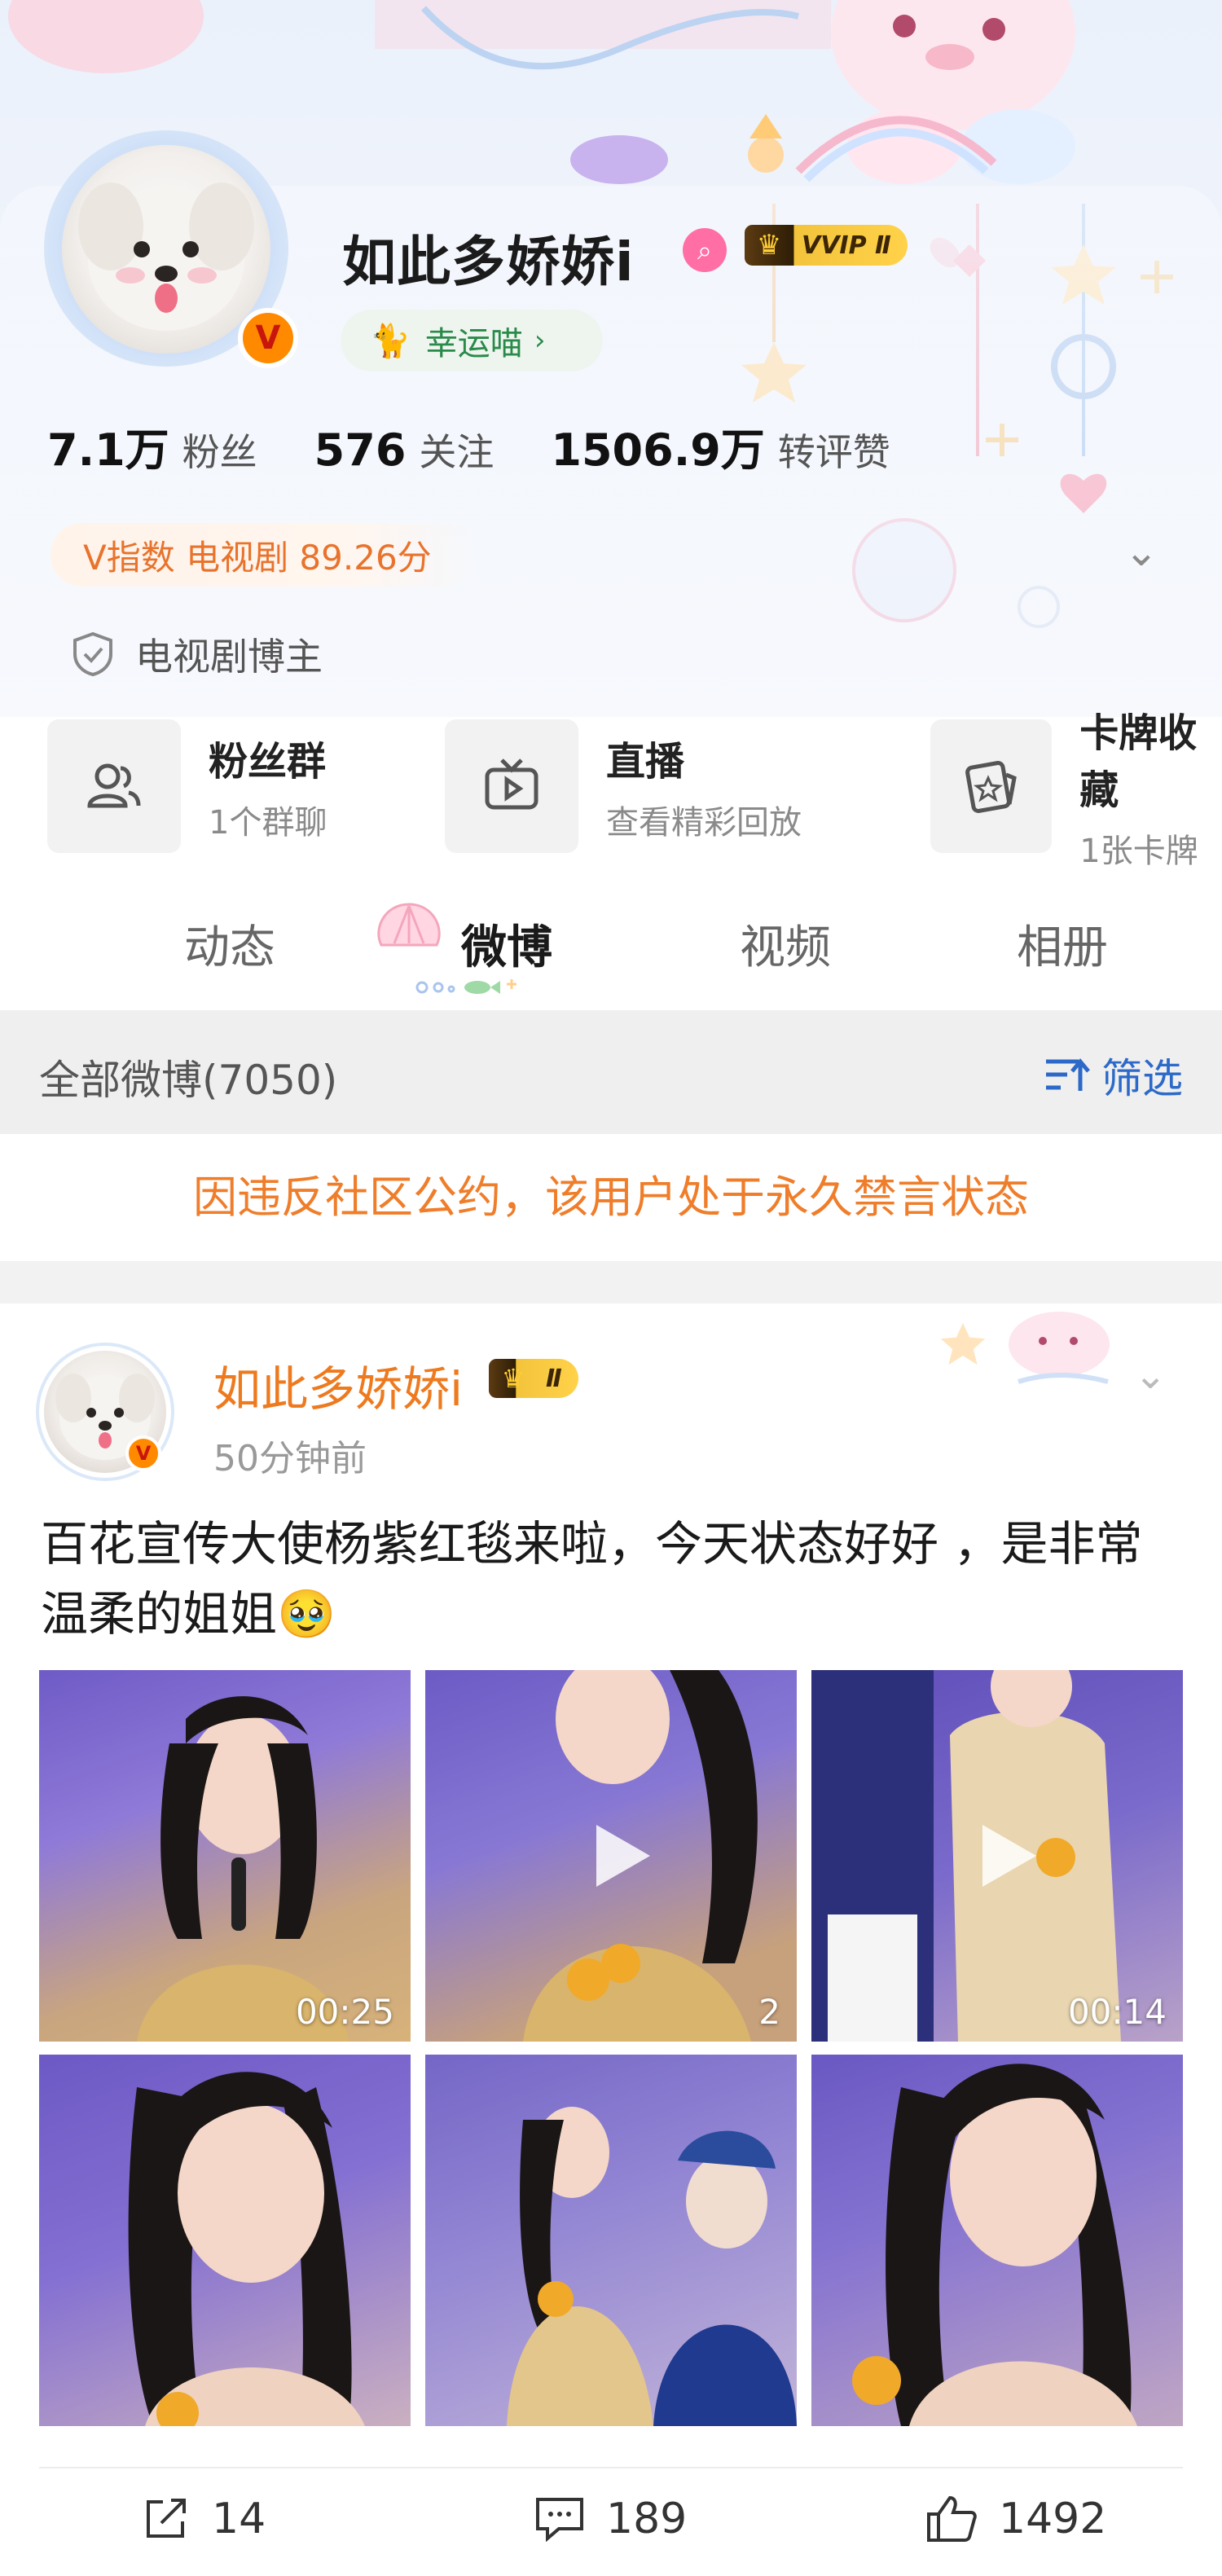 Image resolution: width=1222 pixels, height=2576 pixels. I want to click on reposts-comments-likes-label: 转评赞, so click(833, 452).